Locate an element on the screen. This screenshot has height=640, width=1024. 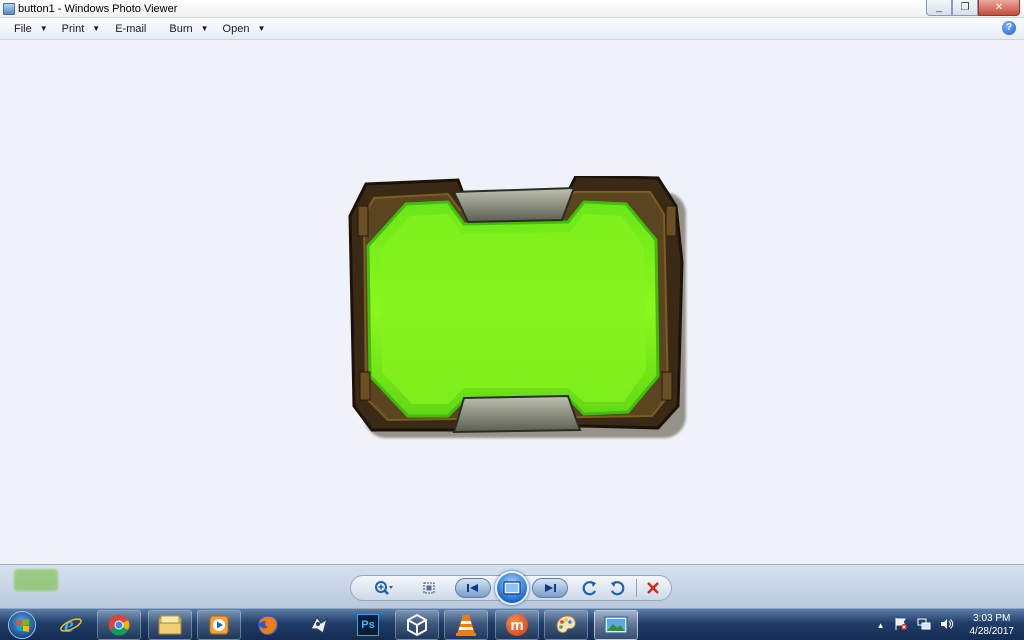
next-button is located at coordinates (550, 588).